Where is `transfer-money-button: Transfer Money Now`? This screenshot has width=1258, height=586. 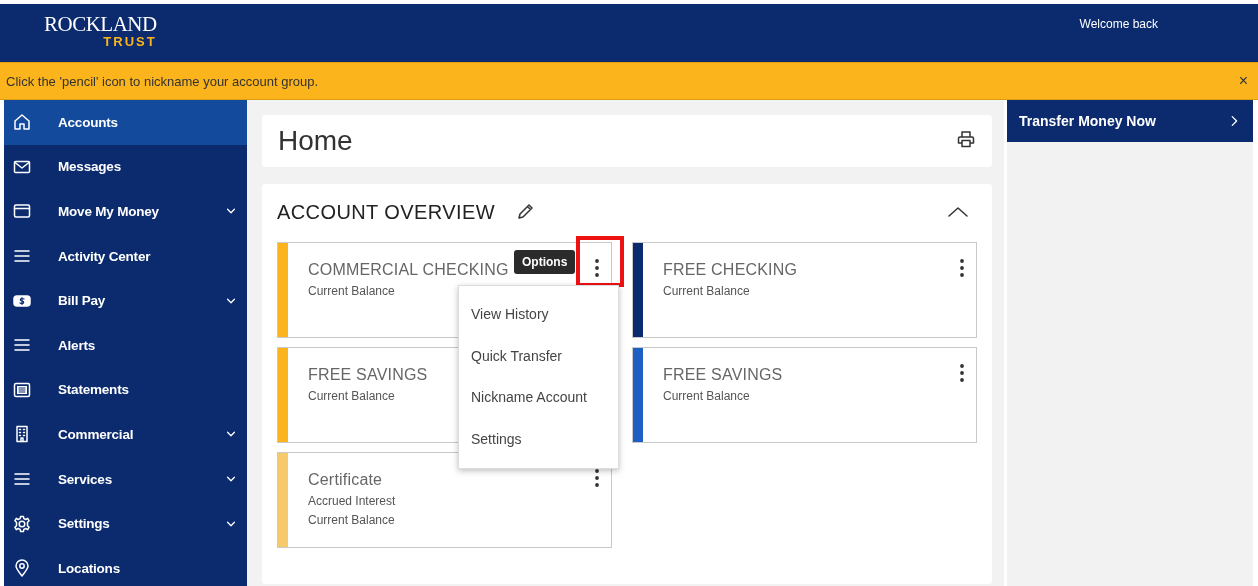 transfer-money-button: Transfer Money Now is located at coordinates (1130, 121).